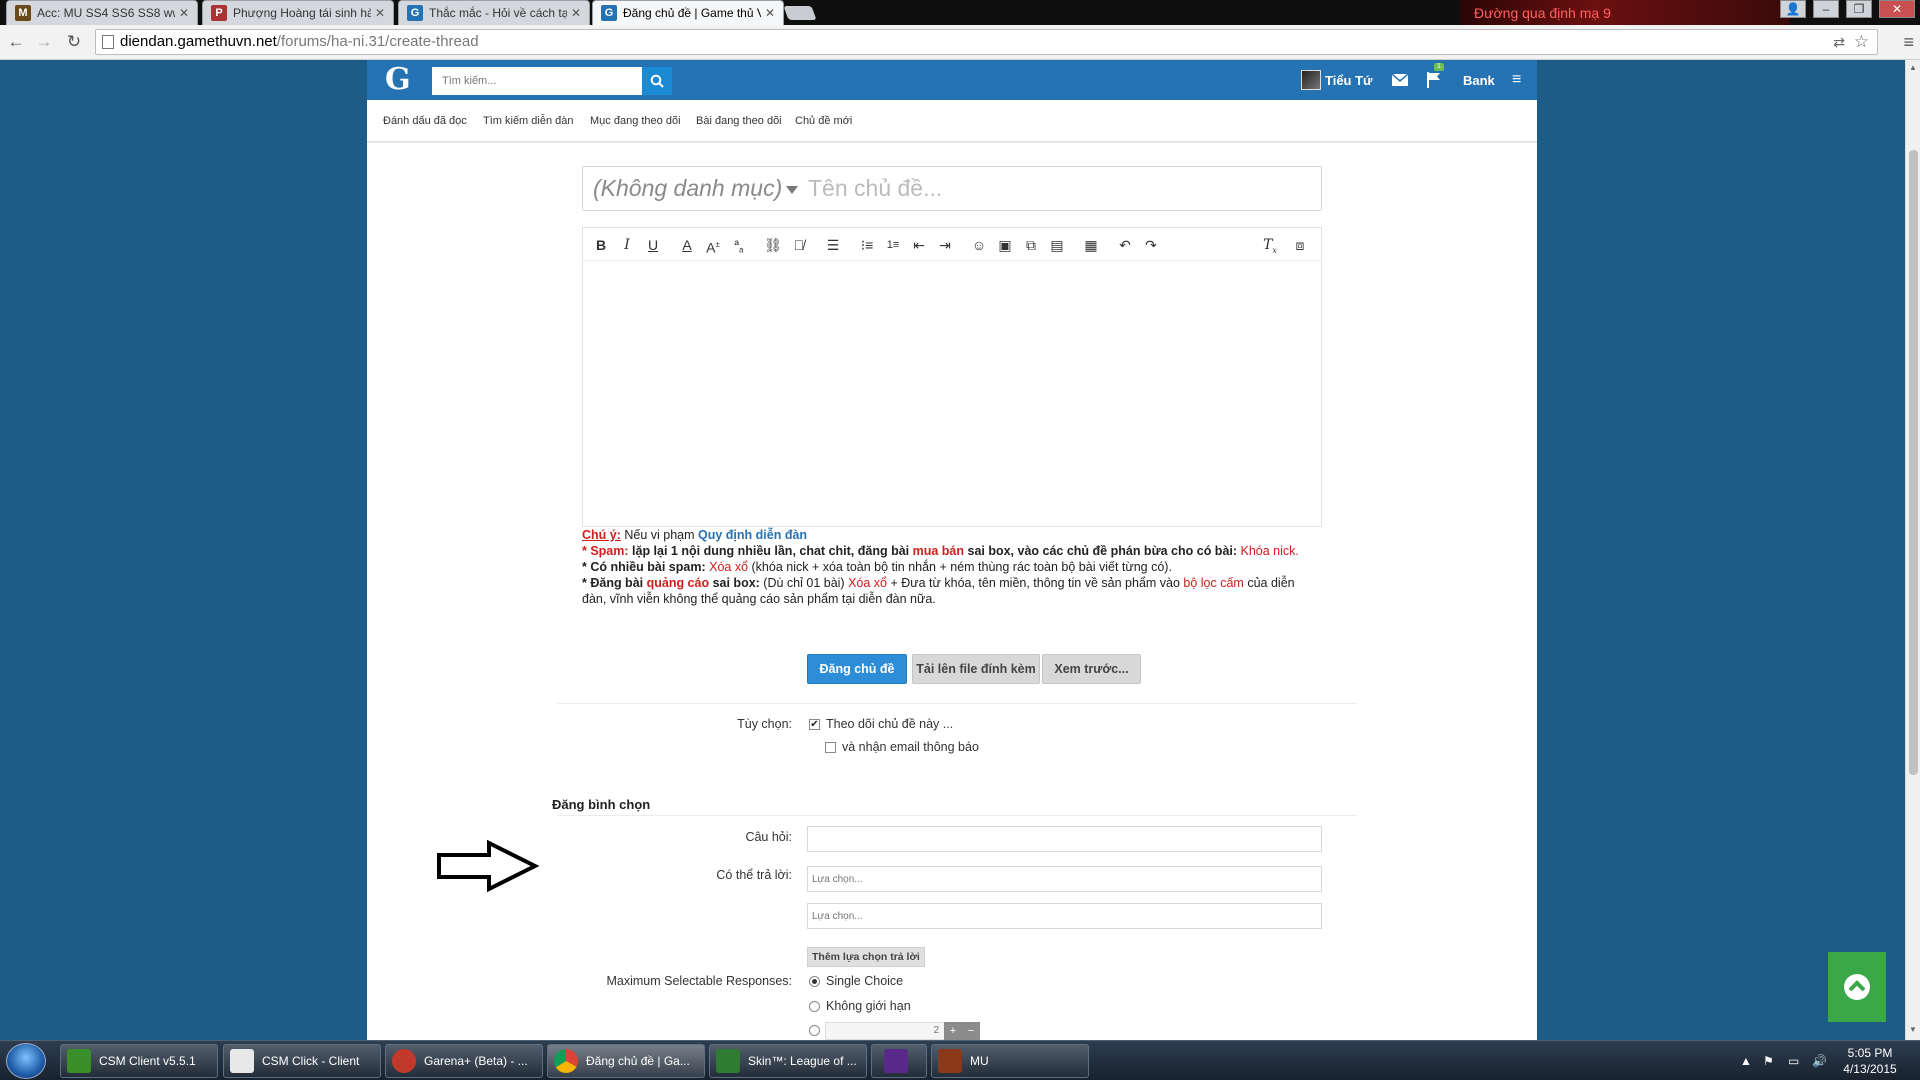  What do you see at coordinates (857, 669) in the screenshot?
I see `post-thread-button: Đăng chủ đề` at bounding box center [857, 669].